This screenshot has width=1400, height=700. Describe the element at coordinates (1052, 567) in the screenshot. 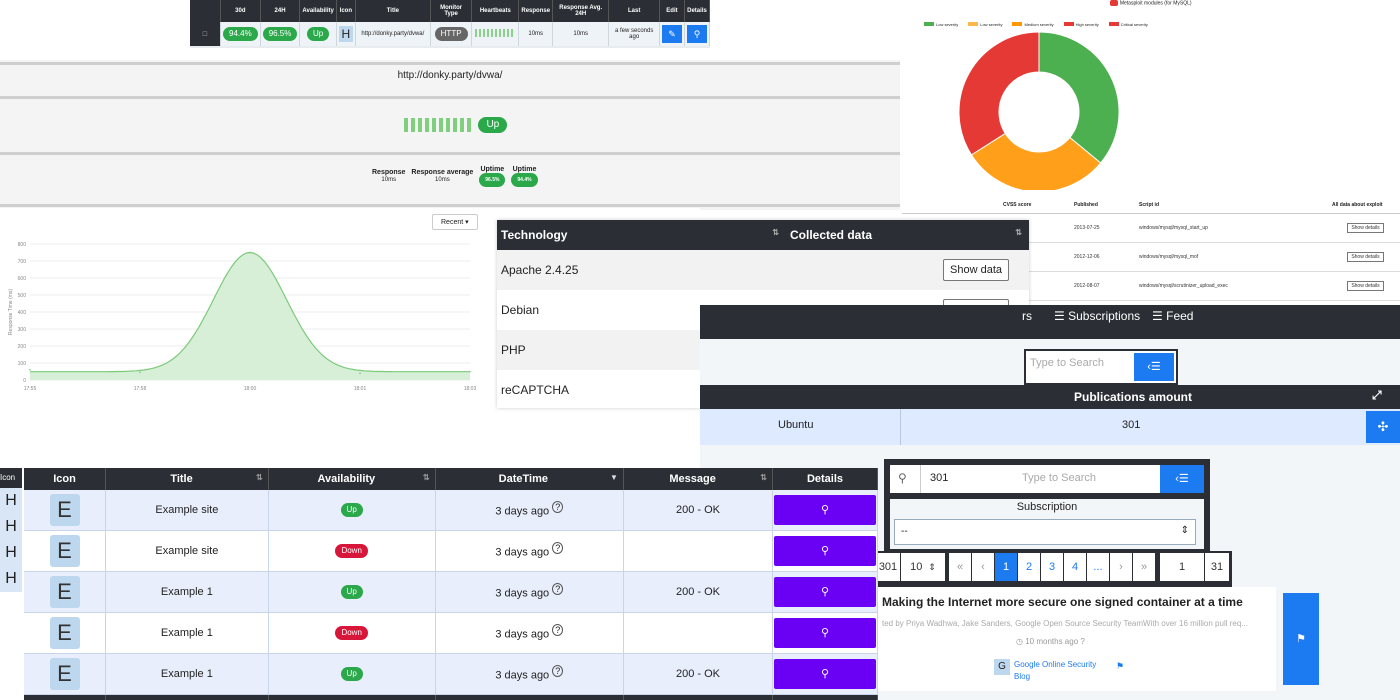

I see `page-link: 3` at that location.